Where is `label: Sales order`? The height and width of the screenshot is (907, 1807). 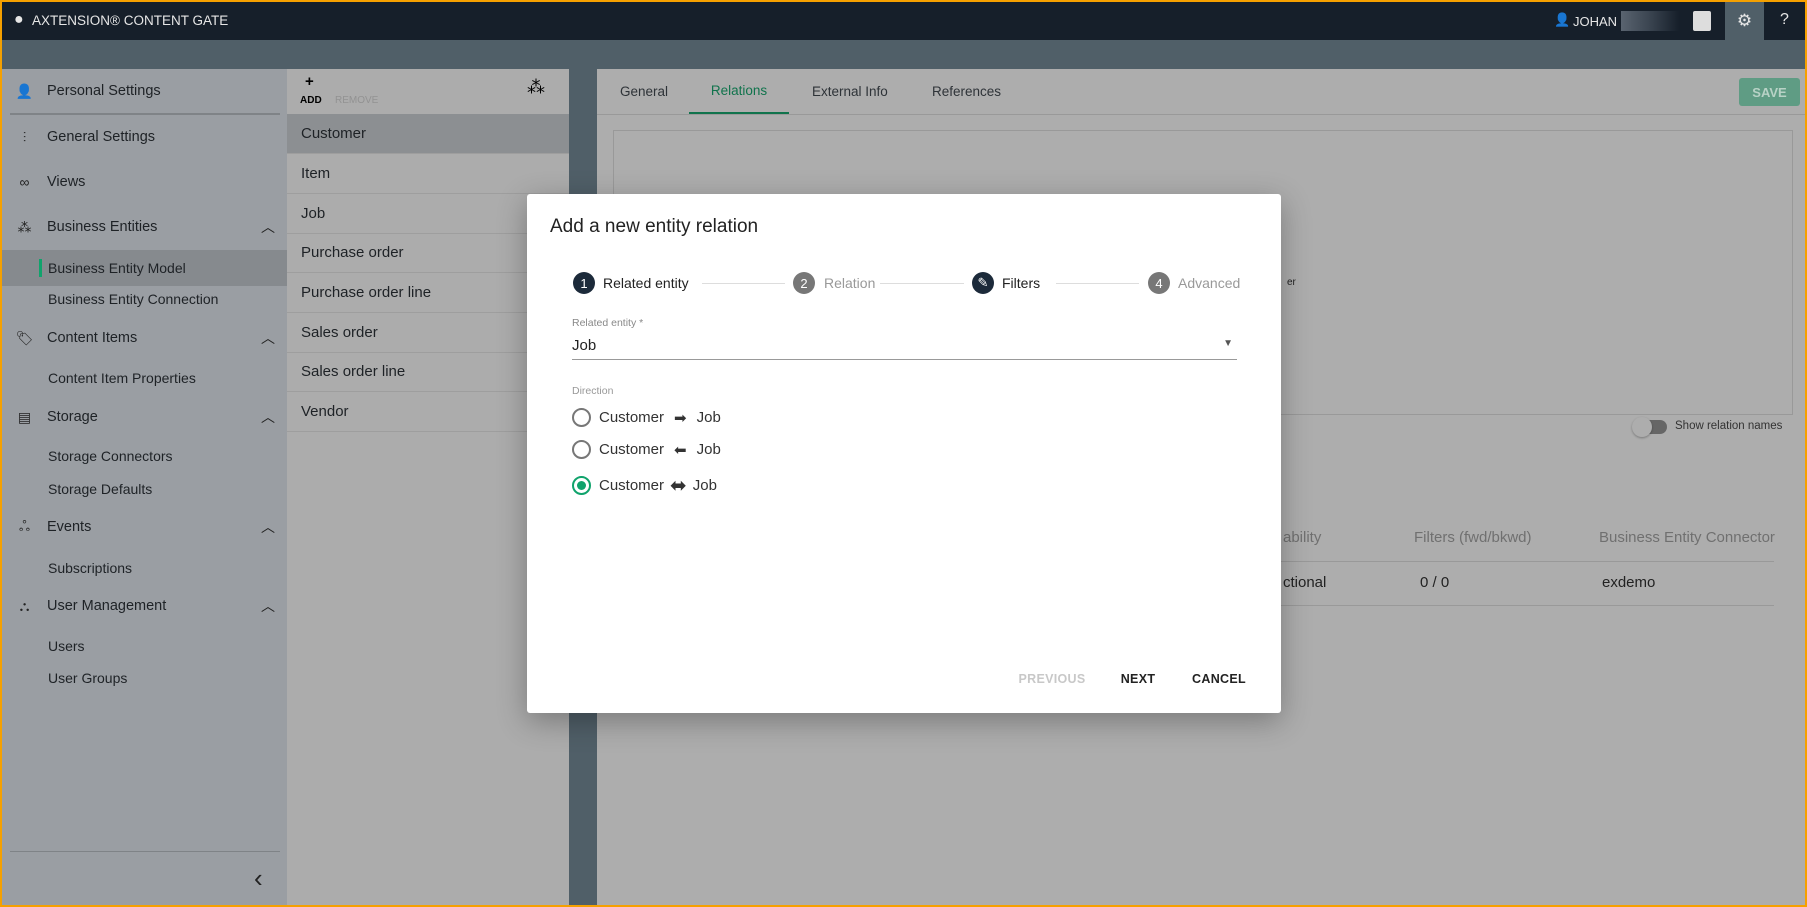
label: Sales order is located at coordinates (339, 332).